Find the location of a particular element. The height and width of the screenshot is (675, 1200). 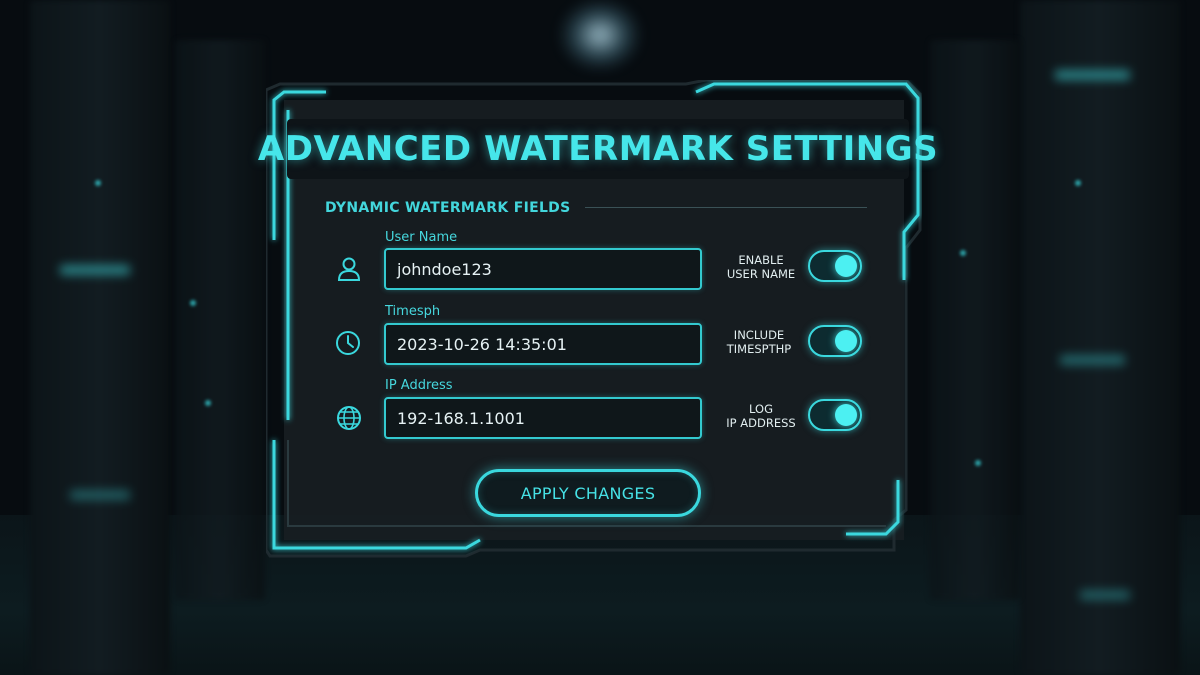

enable-user-name-label: ENABLE USER NAME is located at coordinates (761, 267).